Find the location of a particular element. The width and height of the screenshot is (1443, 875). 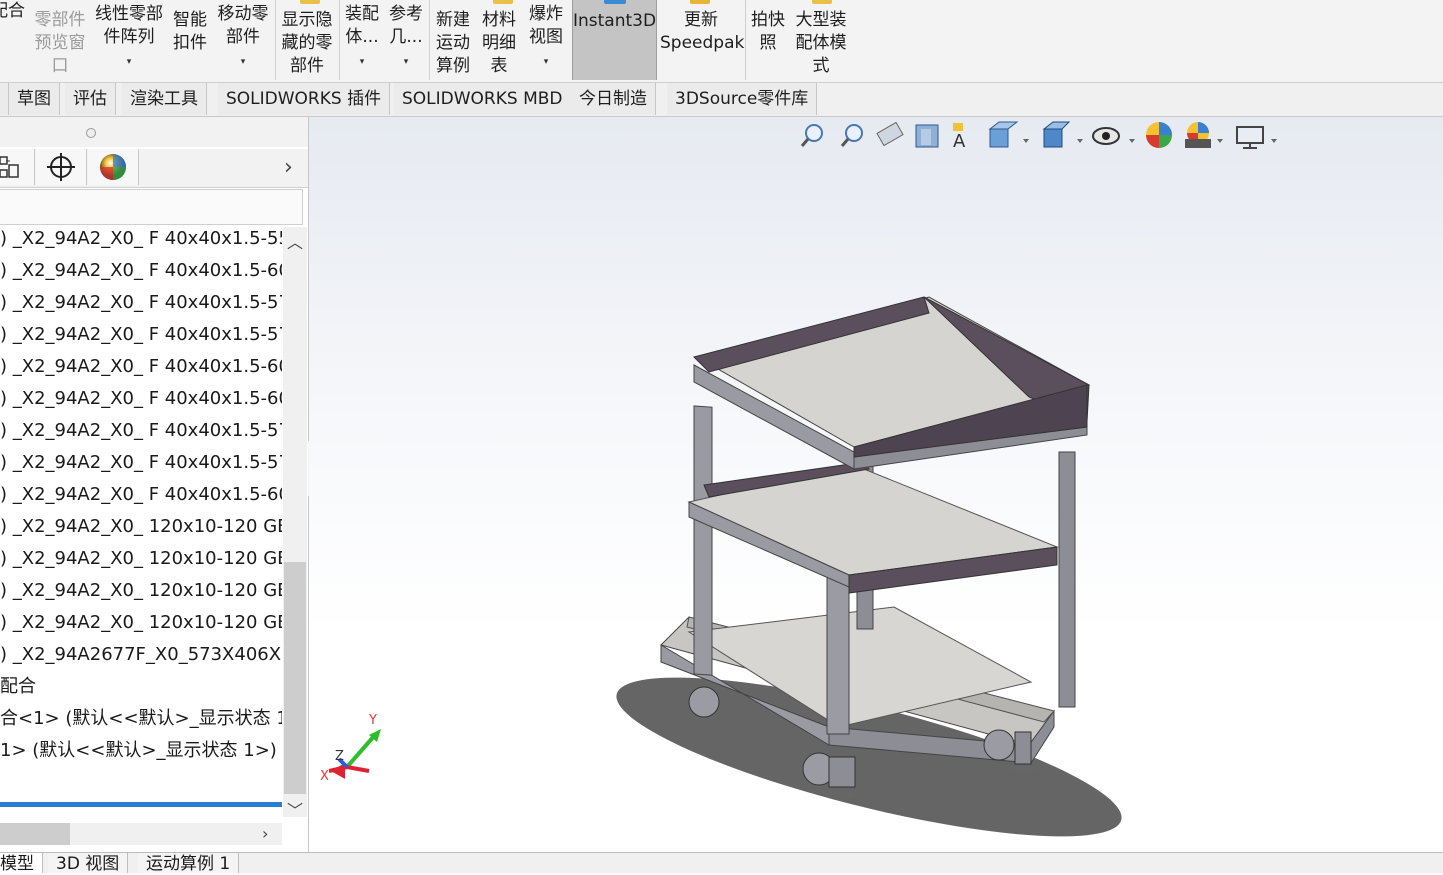

bill-of-materials-label: 材料 明细 表 is located at coordinates (499, 43).